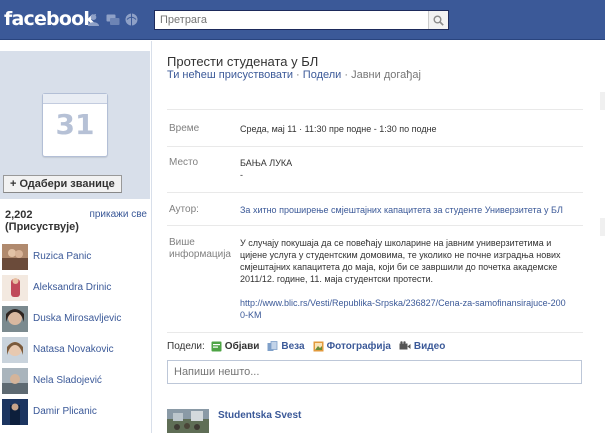 The height and width of the screenshot is (433, 605). Describe the element at coordinates (186, 346) in the screenshot. I see `share-label: Подели:` at that location.